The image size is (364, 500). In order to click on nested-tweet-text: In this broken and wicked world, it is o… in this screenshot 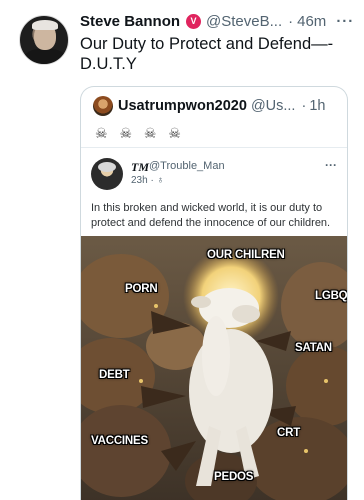, I will do `click(211, 215)`.